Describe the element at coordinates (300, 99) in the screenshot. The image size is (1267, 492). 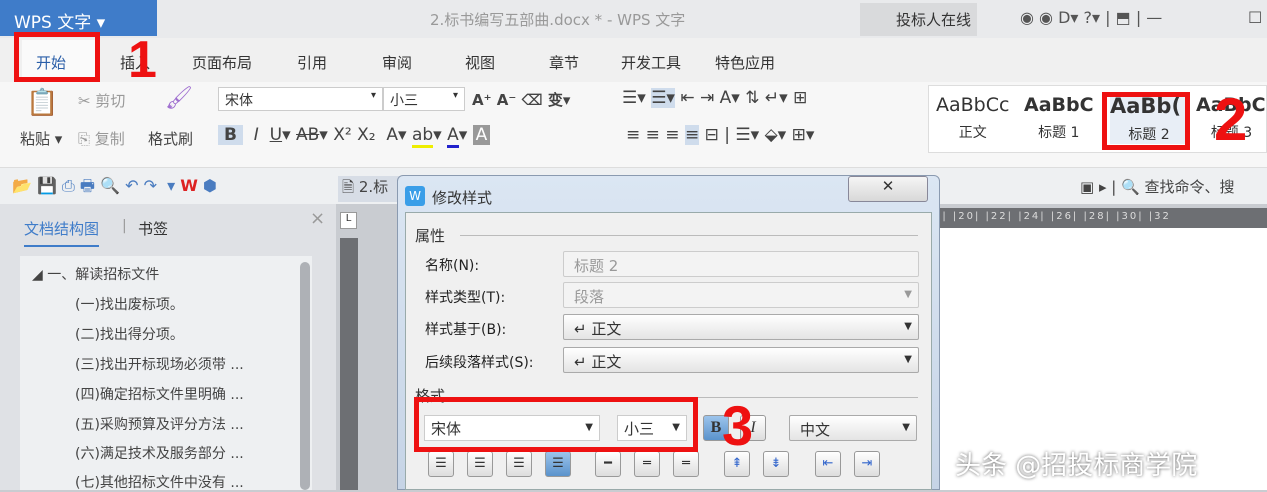
I see `font-select: 宋体 ▾` at that location.